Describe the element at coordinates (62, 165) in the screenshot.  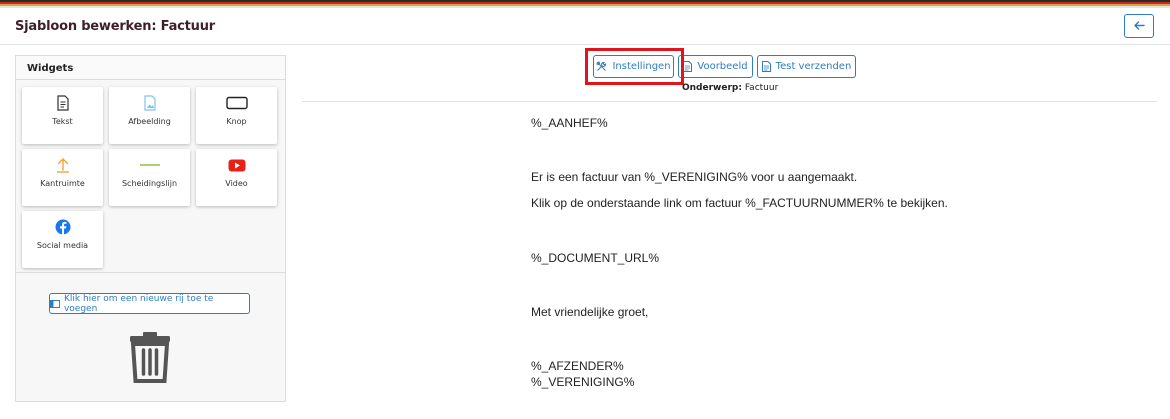
I see `upload-arrow-icon` at that location.